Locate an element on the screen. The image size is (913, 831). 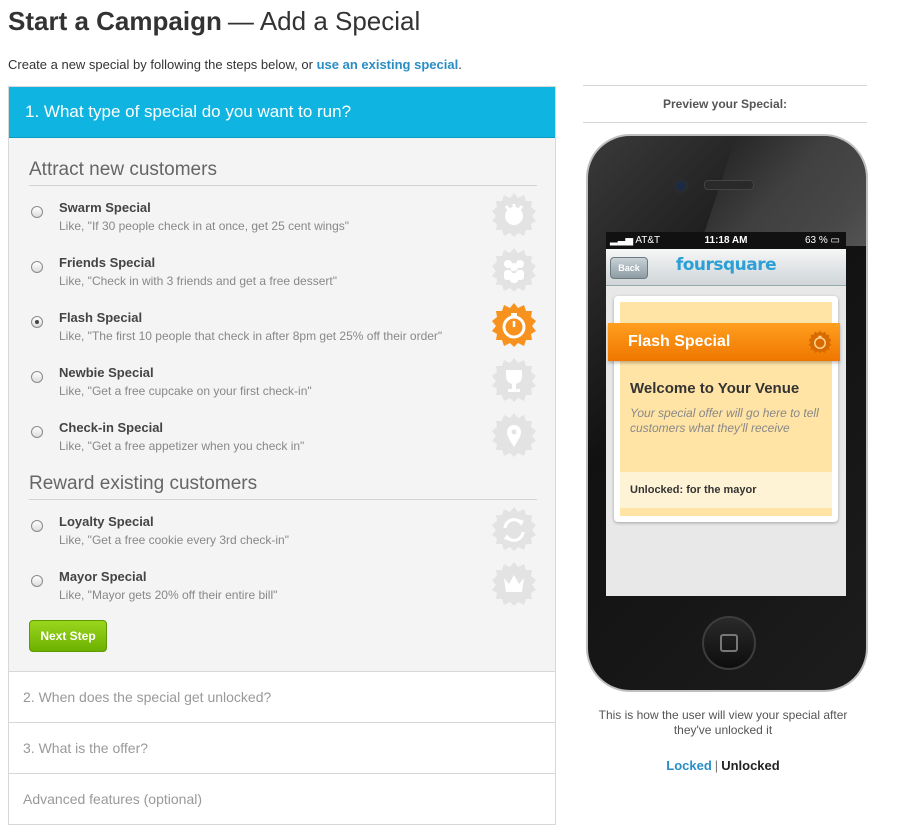
preview-heading: Preview your Special: is located at coordinates (725, 104).